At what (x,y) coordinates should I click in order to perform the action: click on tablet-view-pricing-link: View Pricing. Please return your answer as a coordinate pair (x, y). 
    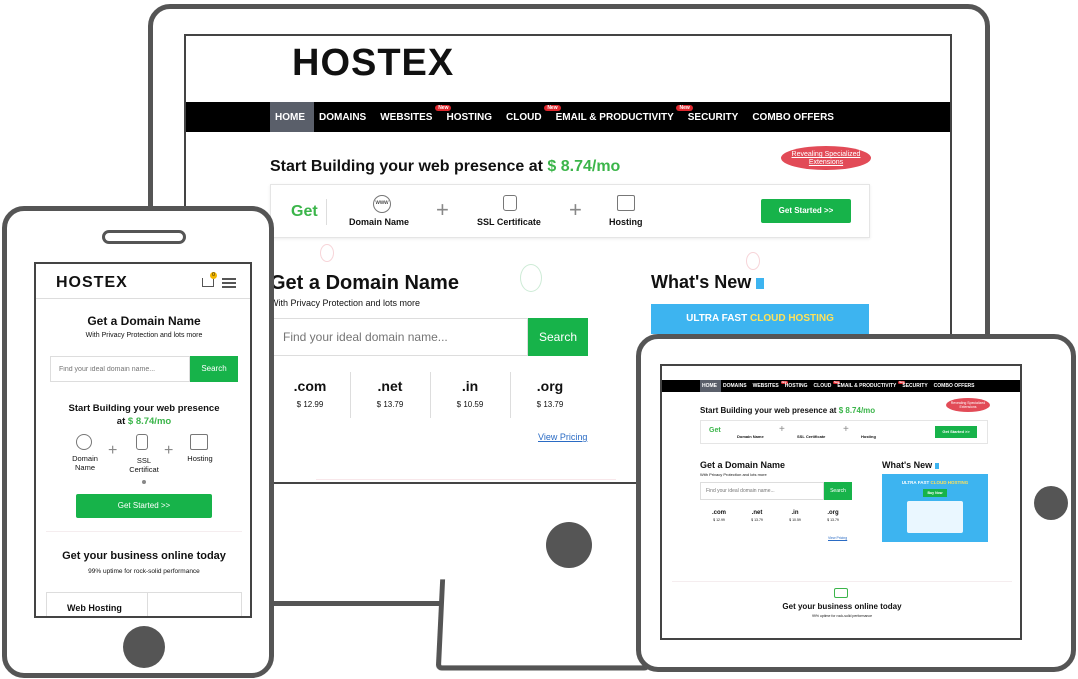
    Looking at the image, I should click on (837, 538).